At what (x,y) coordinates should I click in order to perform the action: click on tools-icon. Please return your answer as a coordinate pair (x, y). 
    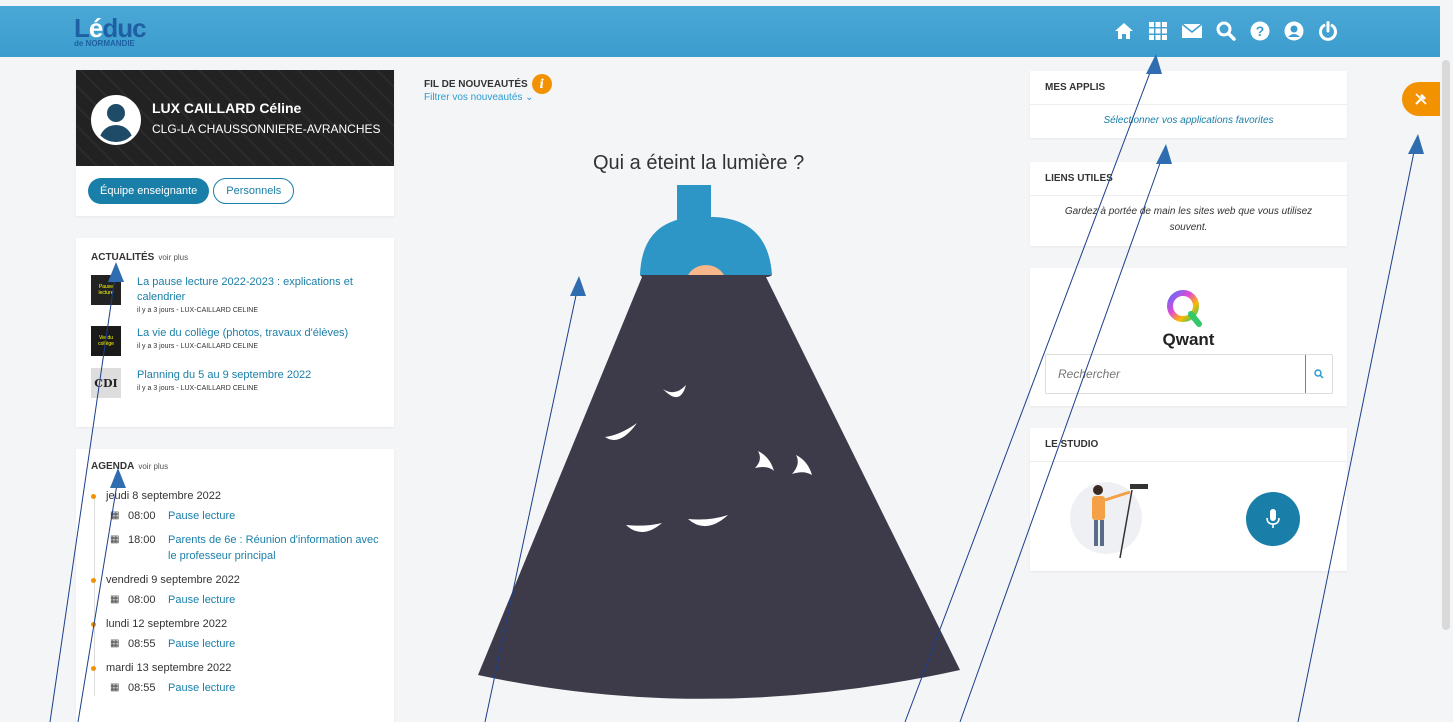
    Looking at the image, I should click on (1421, 99).